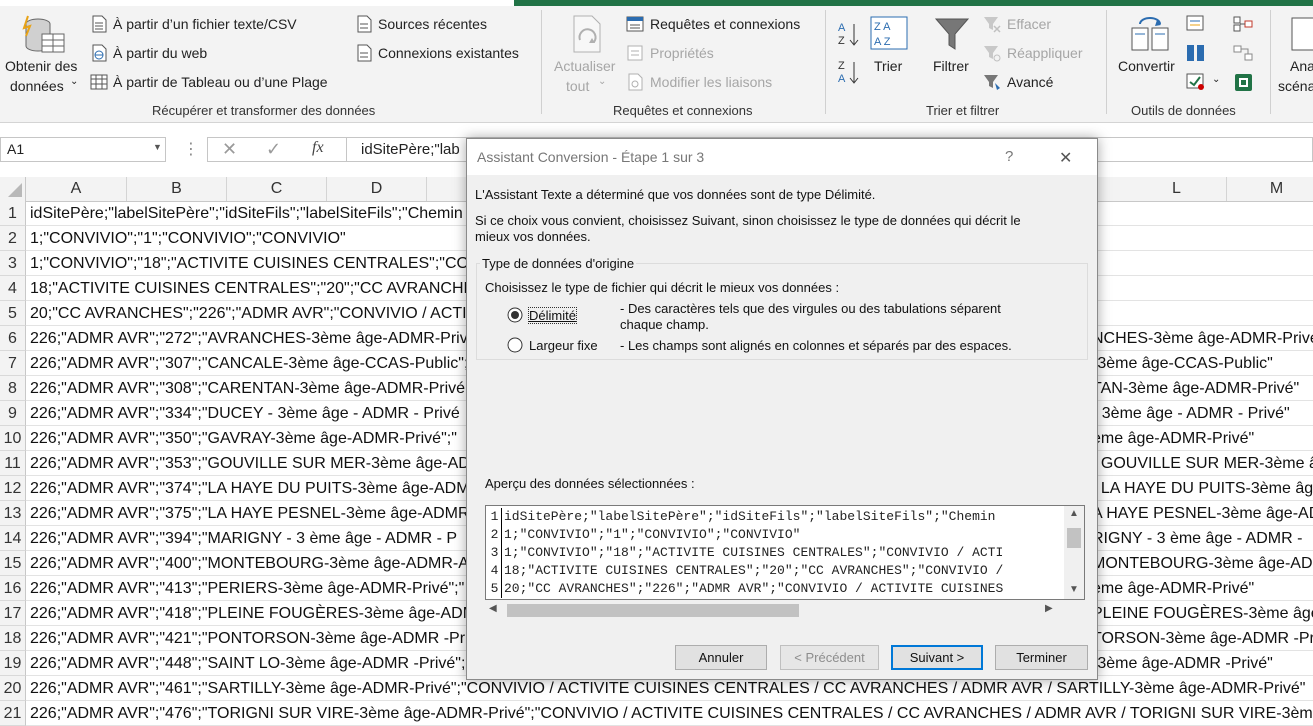  I want to click on delimited-radio: Délimité, so click(562, 316).